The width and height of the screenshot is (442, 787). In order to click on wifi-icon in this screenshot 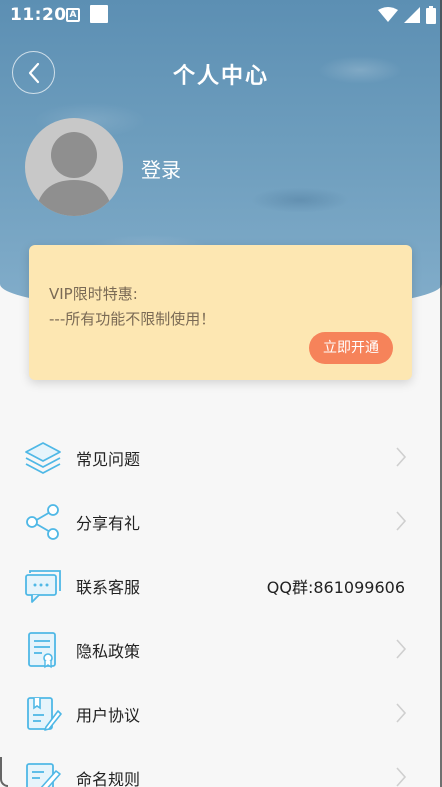, I will do `click(388, 14)`.